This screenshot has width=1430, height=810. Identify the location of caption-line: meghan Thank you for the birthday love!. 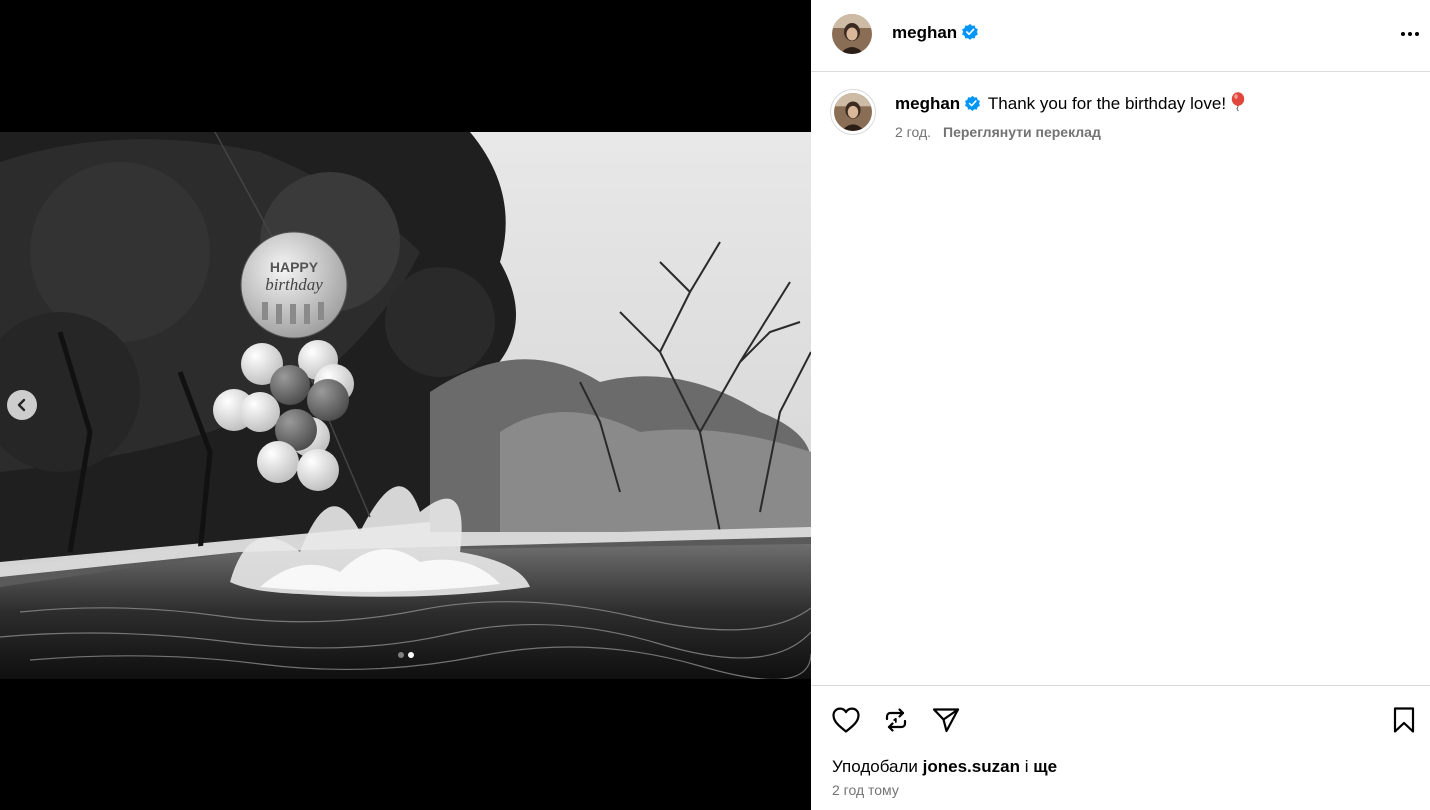
(1070, 103).